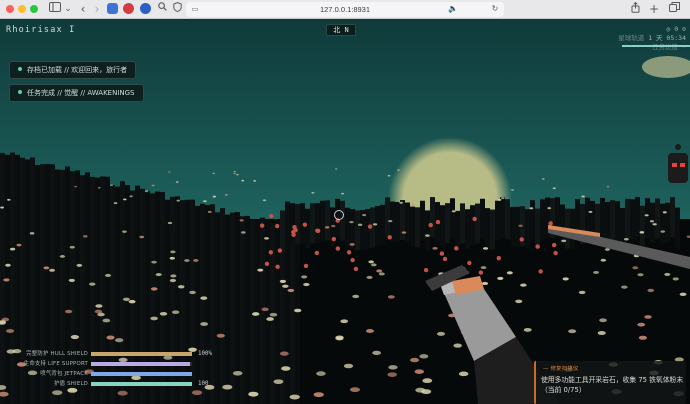 Image resolution: width=690 pixels, height=404 pixels. What do you see at coordinates (631, 38) in the screenshot?
I see `orbit-time-label: 星球轨道` at bounding box center [631, 38].